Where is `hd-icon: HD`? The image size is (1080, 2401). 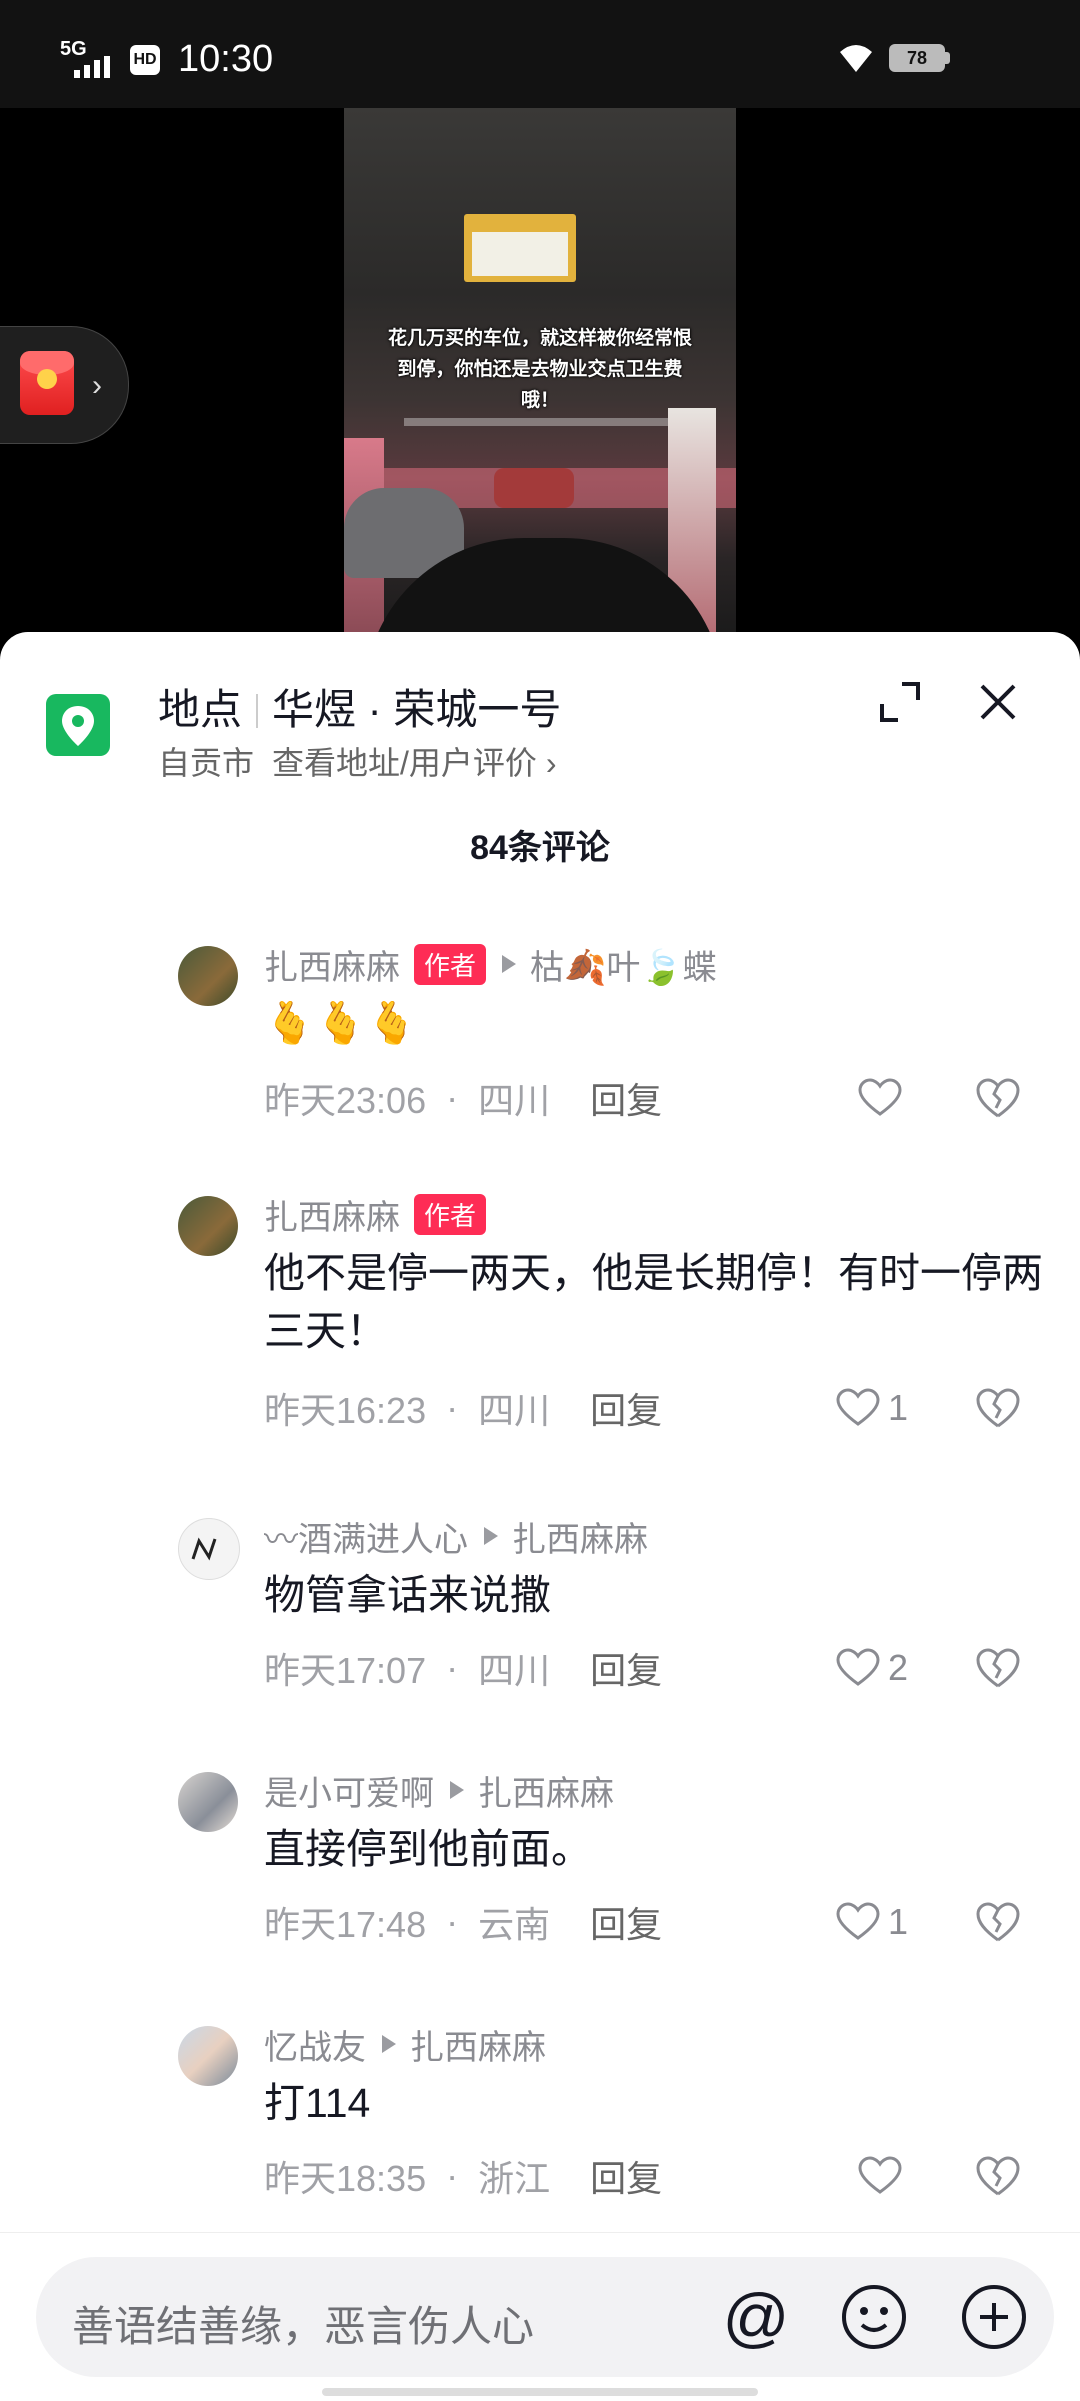
hd-icon: HD is located at coordinates (145, 59).